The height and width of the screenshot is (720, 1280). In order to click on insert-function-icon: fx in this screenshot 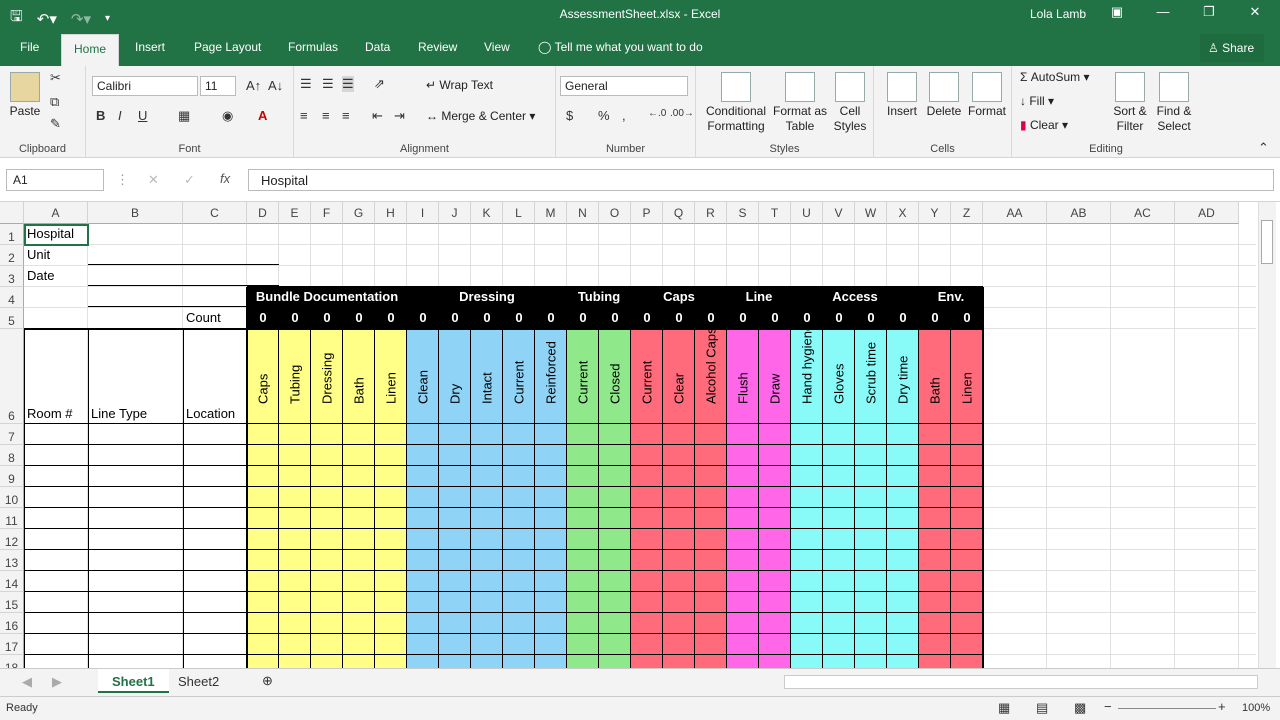, I will do `click(225, 178)`.